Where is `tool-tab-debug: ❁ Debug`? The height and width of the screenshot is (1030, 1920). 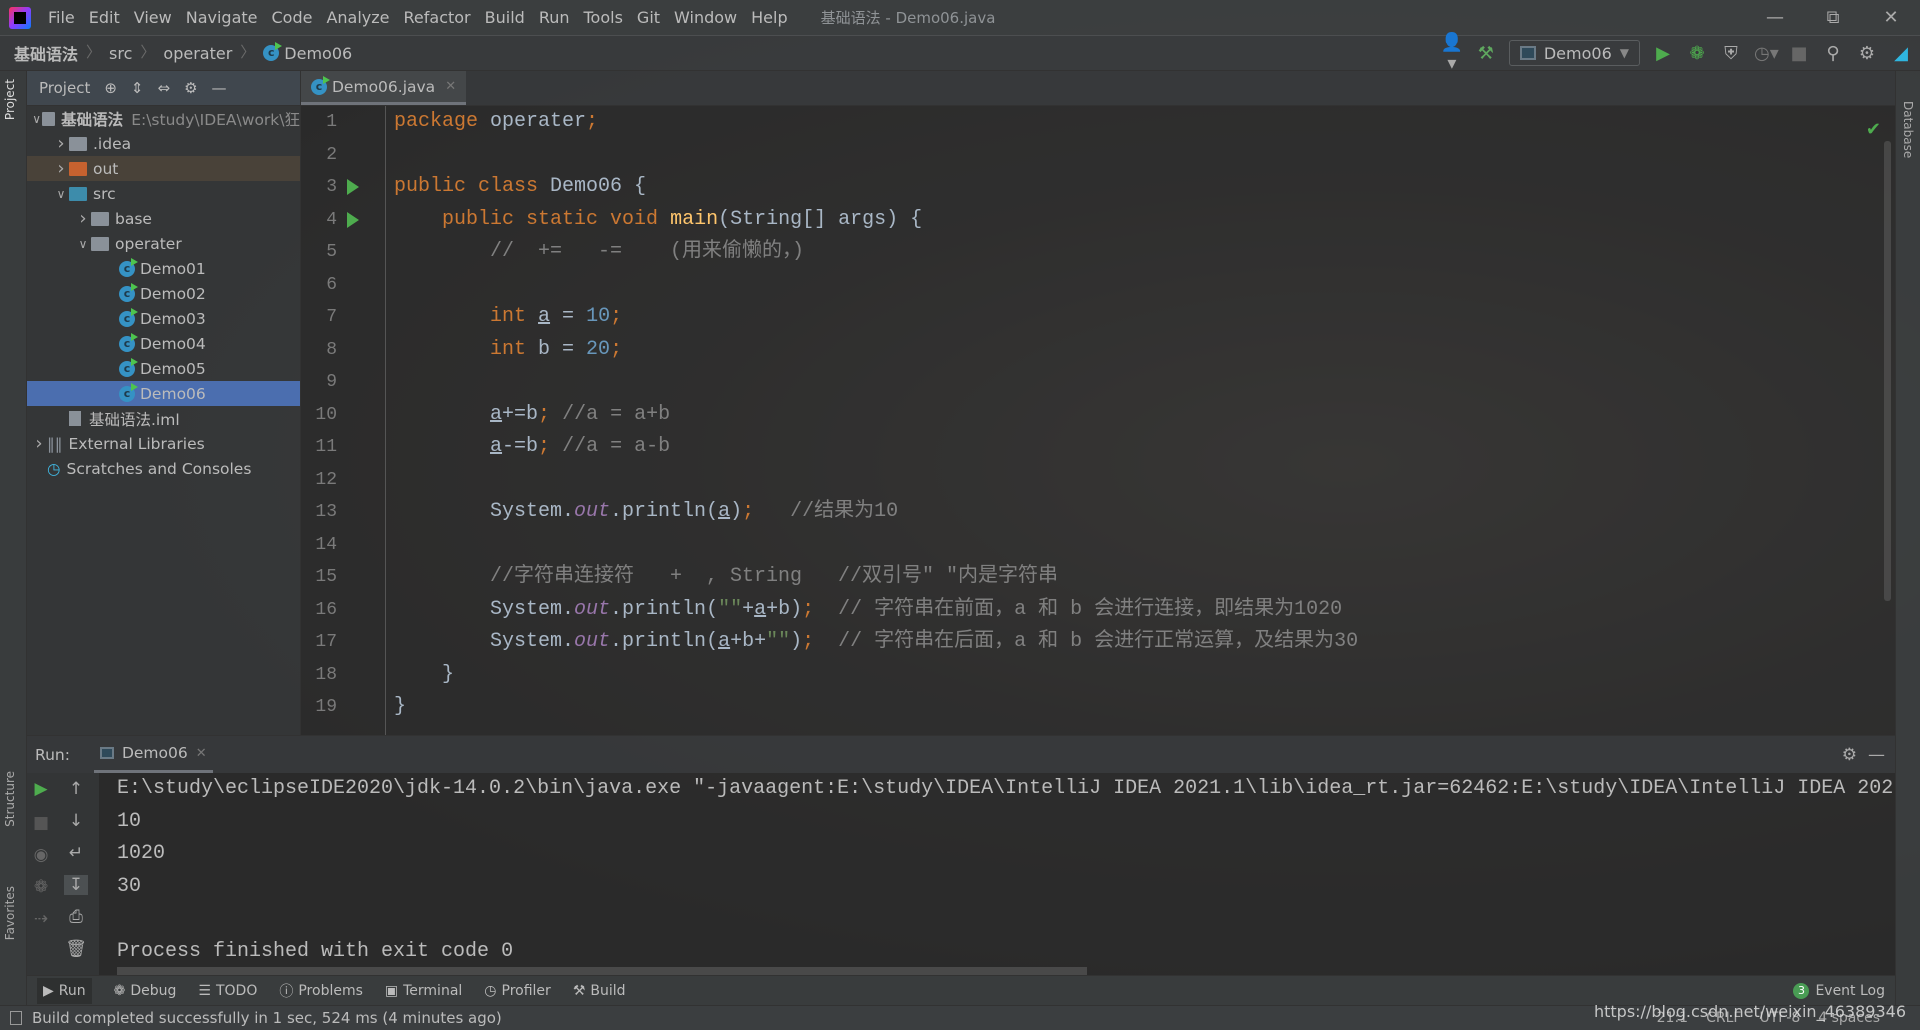 tool-tab-debug: ❁ Debug is located at coordinates (145, 991).